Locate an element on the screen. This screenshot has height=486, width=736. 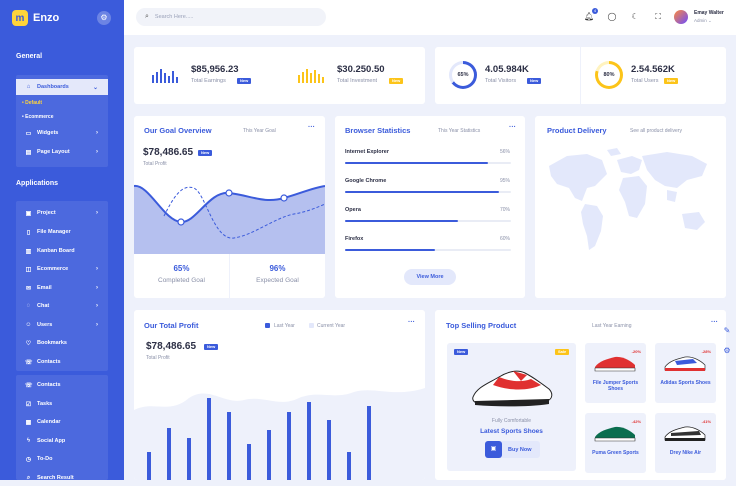
sidebar-item-dashboards: ⌂ Dashboards ⌄ is located at coordinates (62, 87).